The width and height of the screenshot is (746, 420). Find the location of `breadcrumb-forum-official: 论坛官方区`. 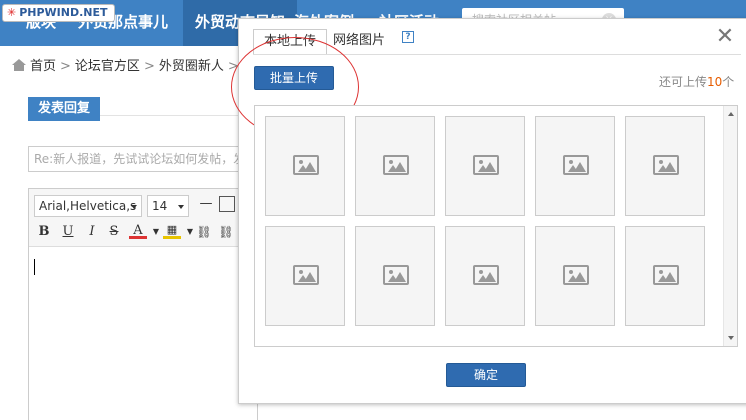

breadcrumb-forum-official: 论坛官方区 is located at coordinates (107, 66).